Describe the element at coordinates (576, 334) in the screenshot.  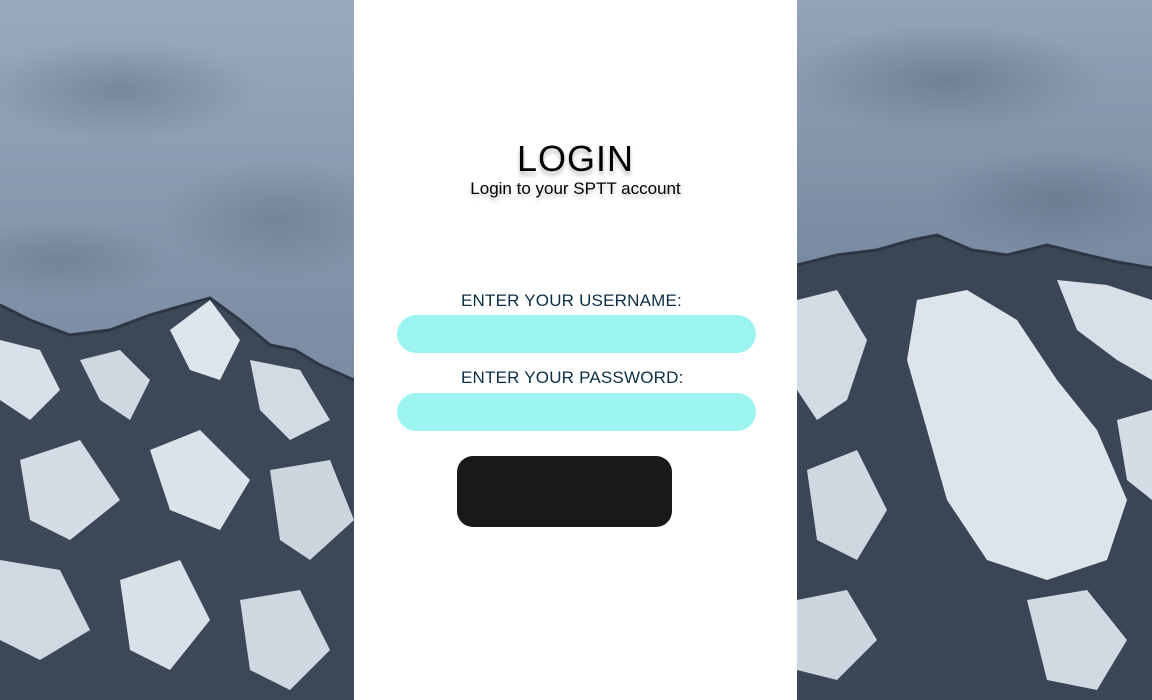
I see `username-input` at that location.